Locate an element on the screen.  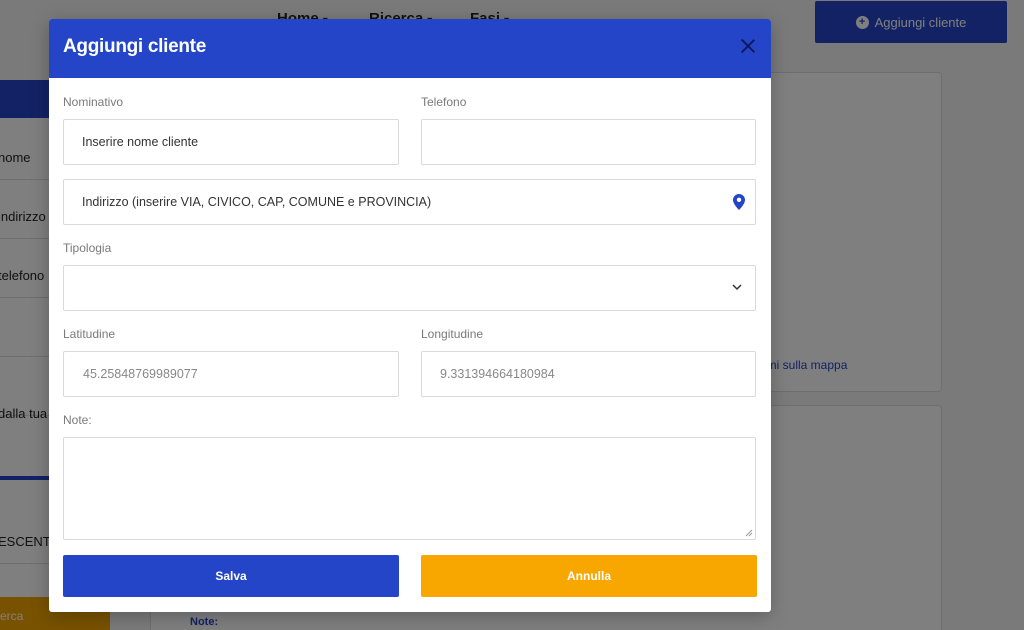
save-button: Salva is located at coordinates (231, 576).